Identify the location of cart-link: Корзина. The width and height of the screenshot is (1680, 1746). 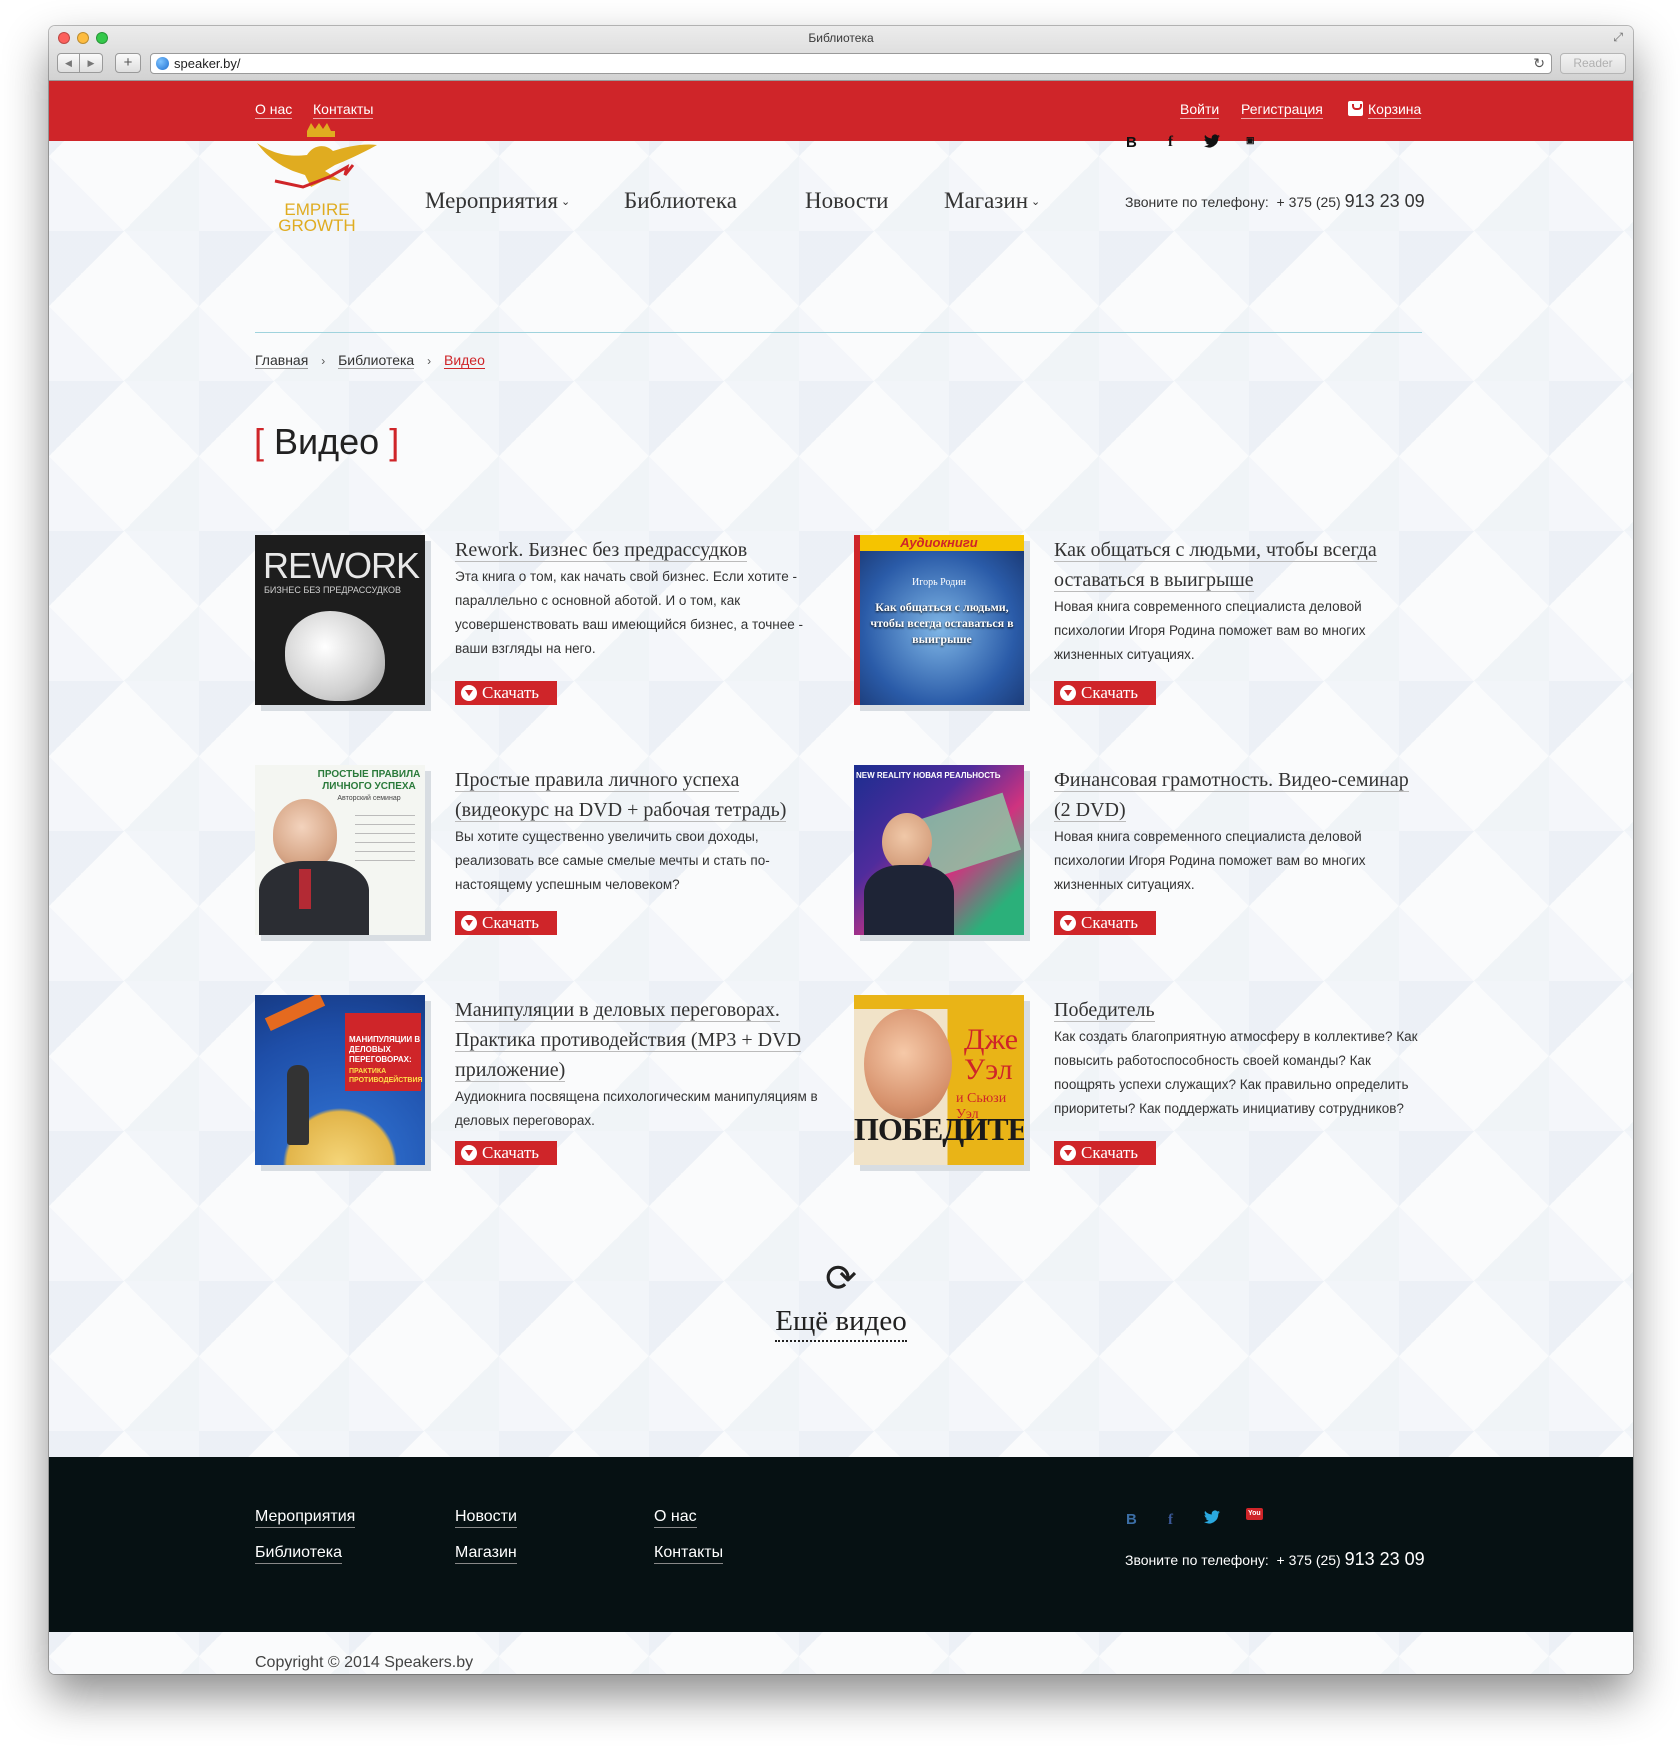
(1395, 109).